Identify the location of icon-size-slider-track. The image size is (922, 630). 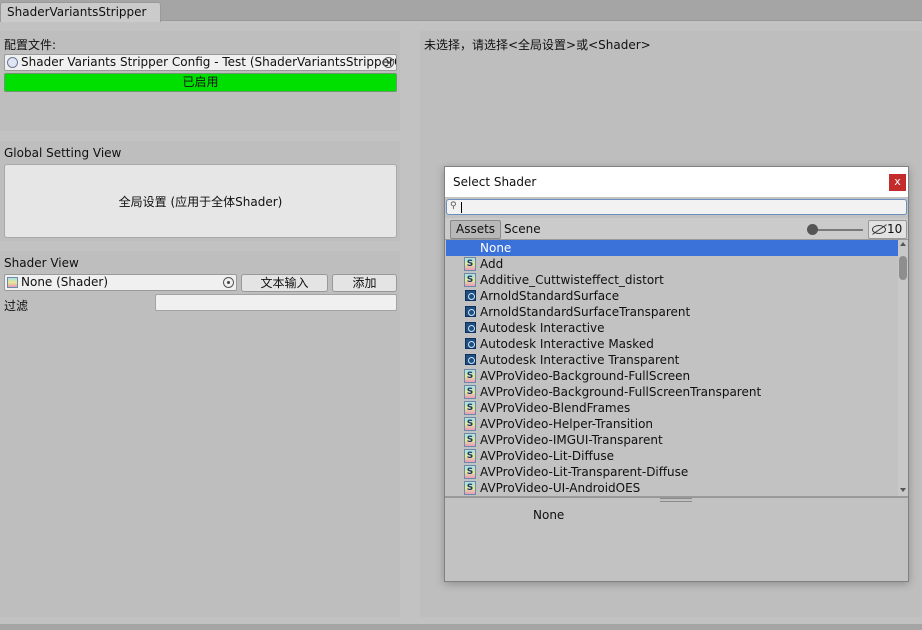
(837, 230).